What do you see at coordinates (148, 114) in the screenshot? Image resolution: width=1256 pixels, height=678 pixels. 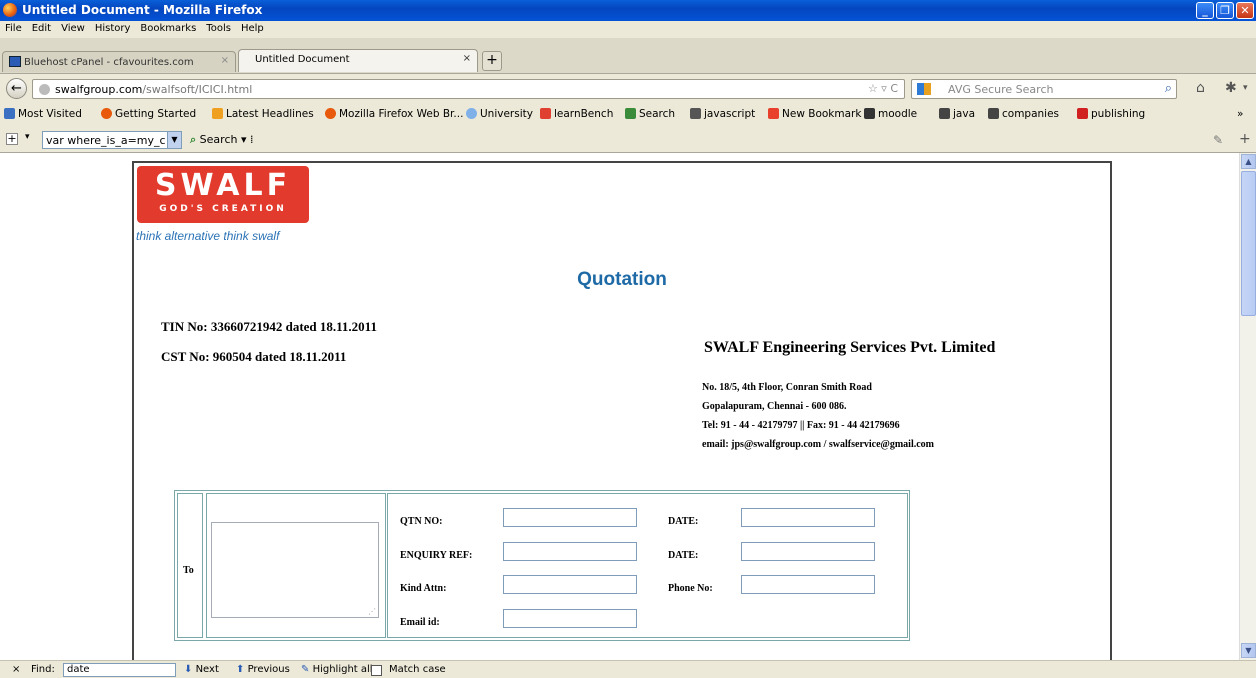 I see `bookmark-getting-started: Getting Started` at bounding box center [148, 114].